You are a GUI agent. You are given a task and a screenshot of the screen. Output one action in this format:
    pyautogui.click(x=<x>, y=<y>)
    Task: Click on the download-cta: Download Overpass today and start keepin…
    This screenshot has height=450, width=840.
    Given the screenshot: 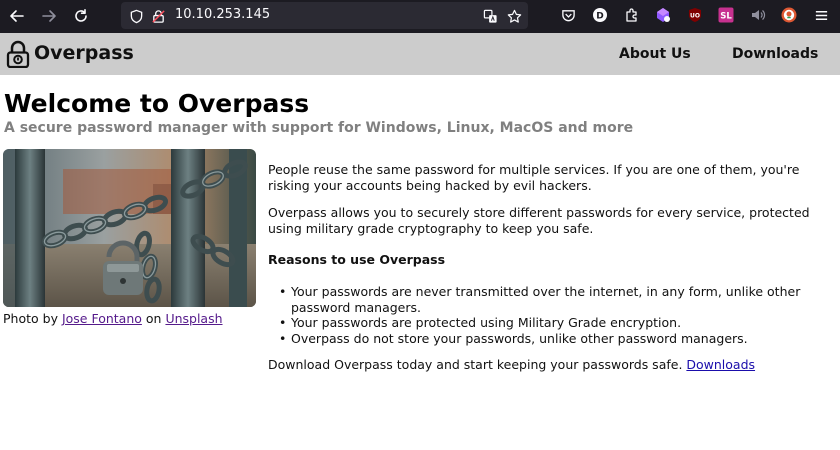 What is the action you would take?
    pyautogui.click(x=548, y=365)
    